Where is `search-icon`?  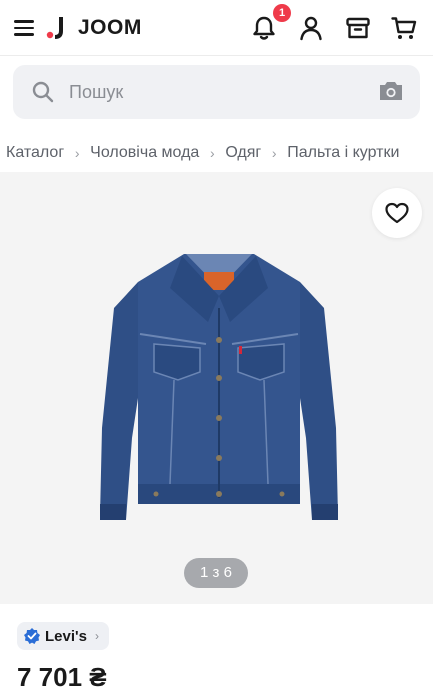 search-icon is located at coordinates (43, 92).